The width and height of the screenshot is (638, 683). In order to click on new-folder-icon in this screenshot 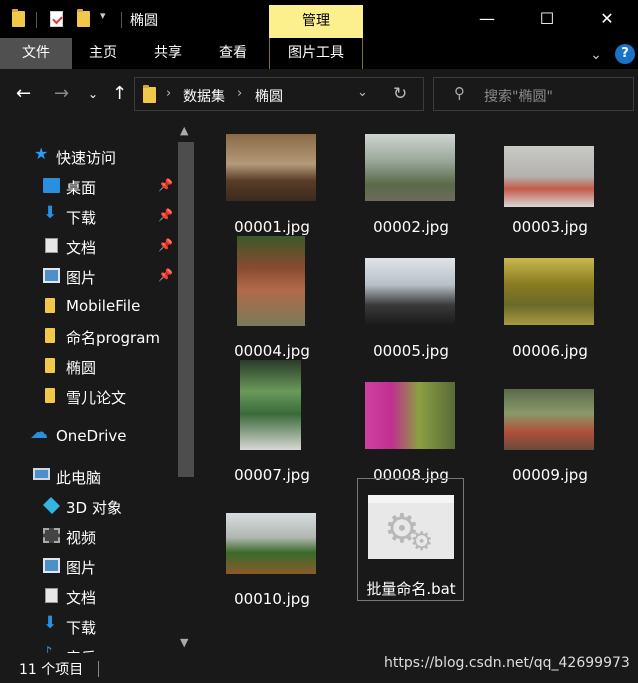, I will do `click(83, 18)`.